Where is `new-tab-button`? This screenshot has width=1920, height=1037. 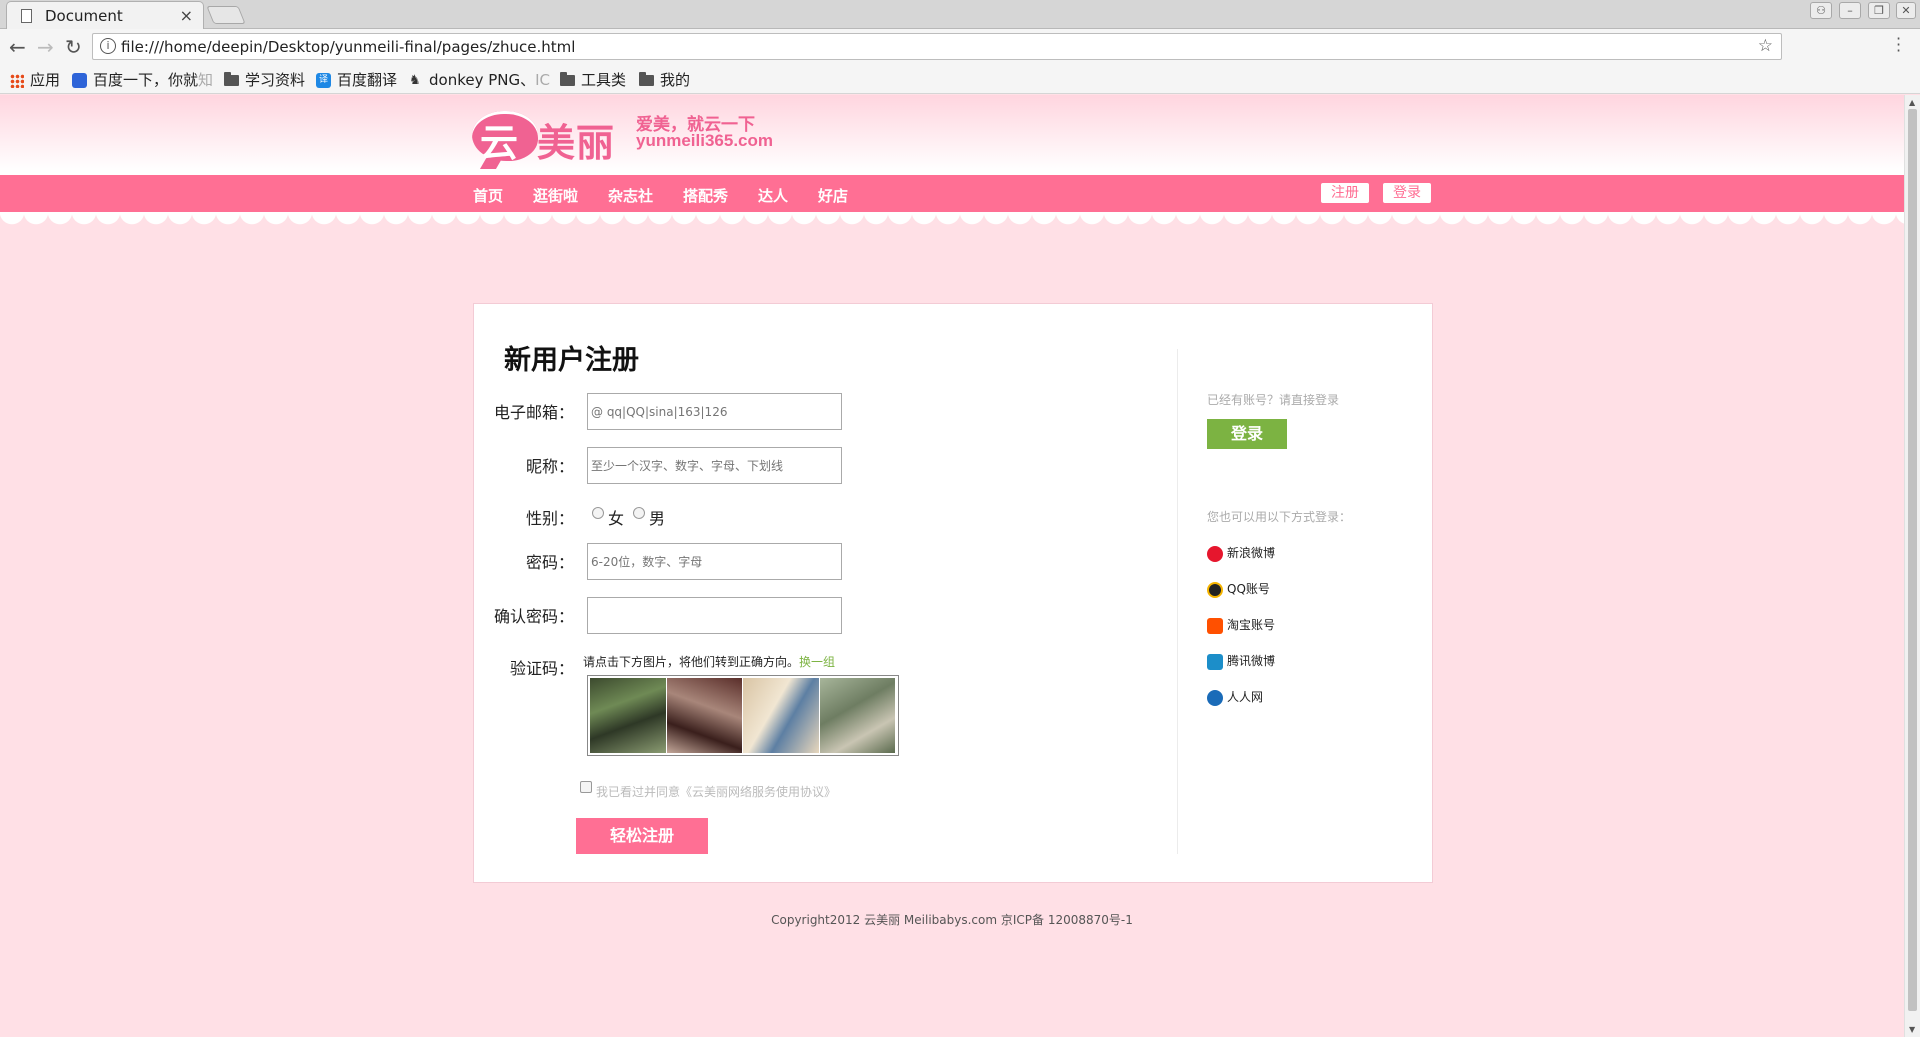
new-tab-button is located at coordinates (226, 15).